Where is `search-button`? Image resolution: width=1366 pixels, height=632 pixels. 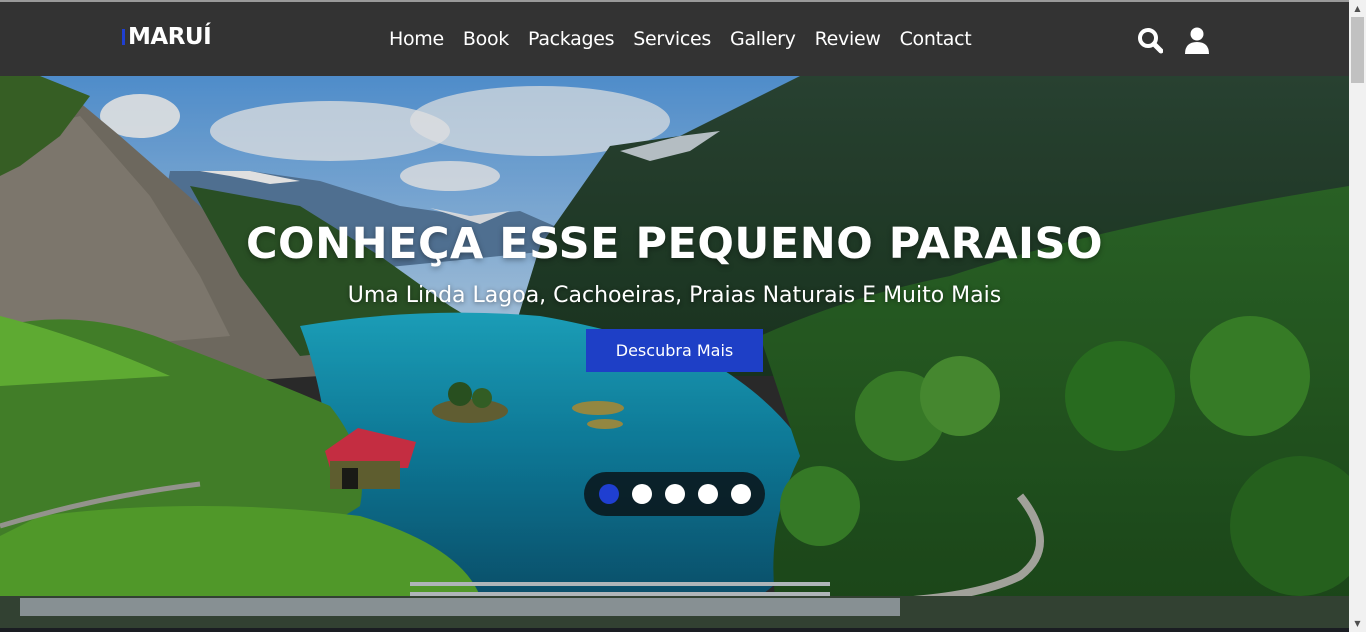 search-button is located at coordinates (1150, 41).